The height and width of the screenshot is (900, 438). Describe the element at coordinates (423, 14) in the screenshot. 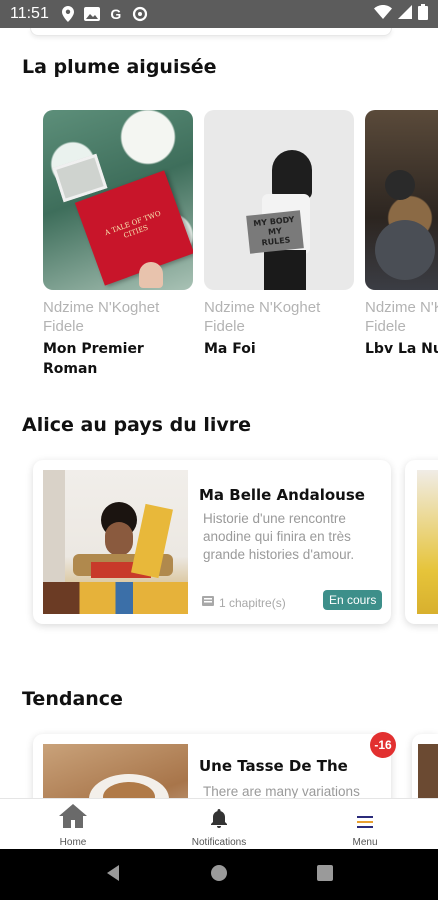

I see `battery-icon` at that location.